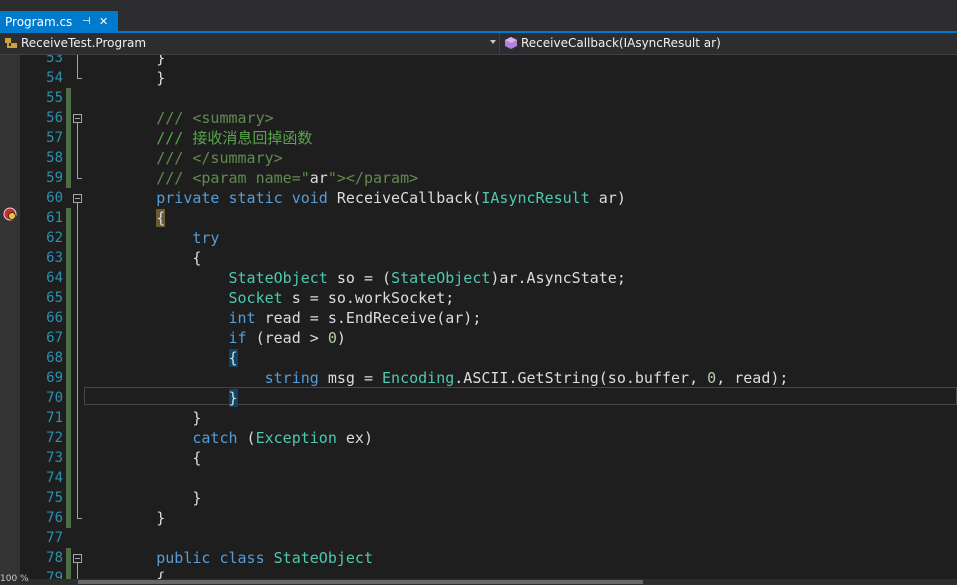 This screenshot has width=957, height=585. What do you see at coordinates (54, 198) in the screenshot?
I see `line-number: 60` at bounding box center [54, 198].